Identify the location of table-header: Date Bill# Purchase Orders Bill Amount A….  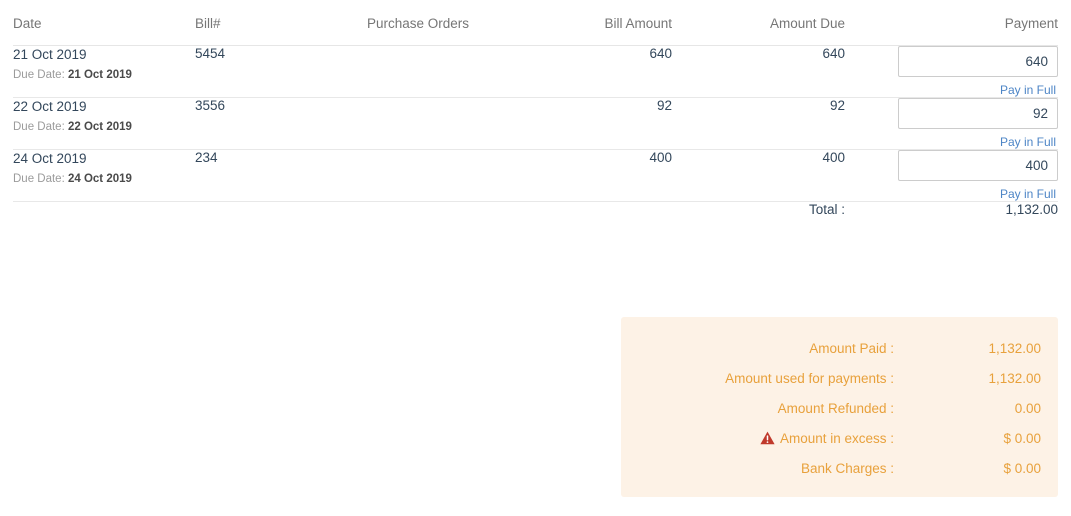
(535, 31).